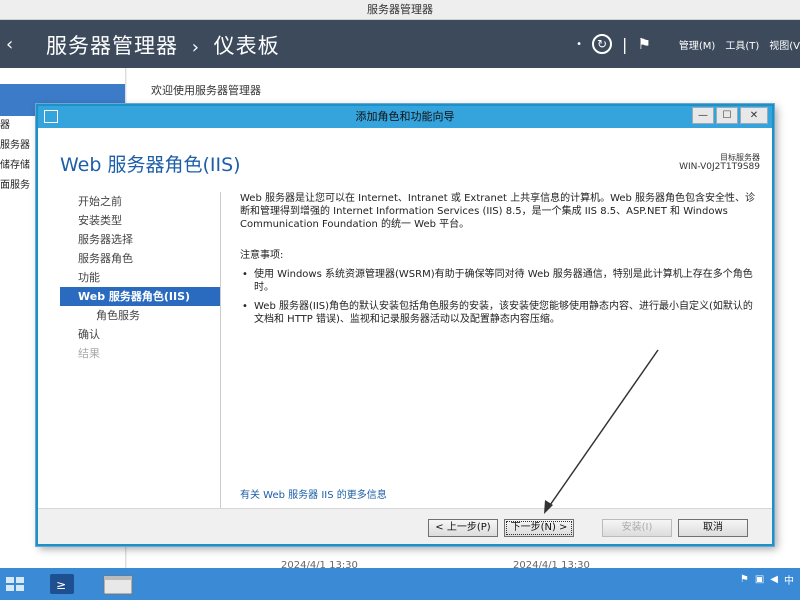  What do you see at coordinates (719, 167) in the screenshot?
I see `target-server-name: WIN-V0J2T1T9S89` at bounding box center [719, 167].